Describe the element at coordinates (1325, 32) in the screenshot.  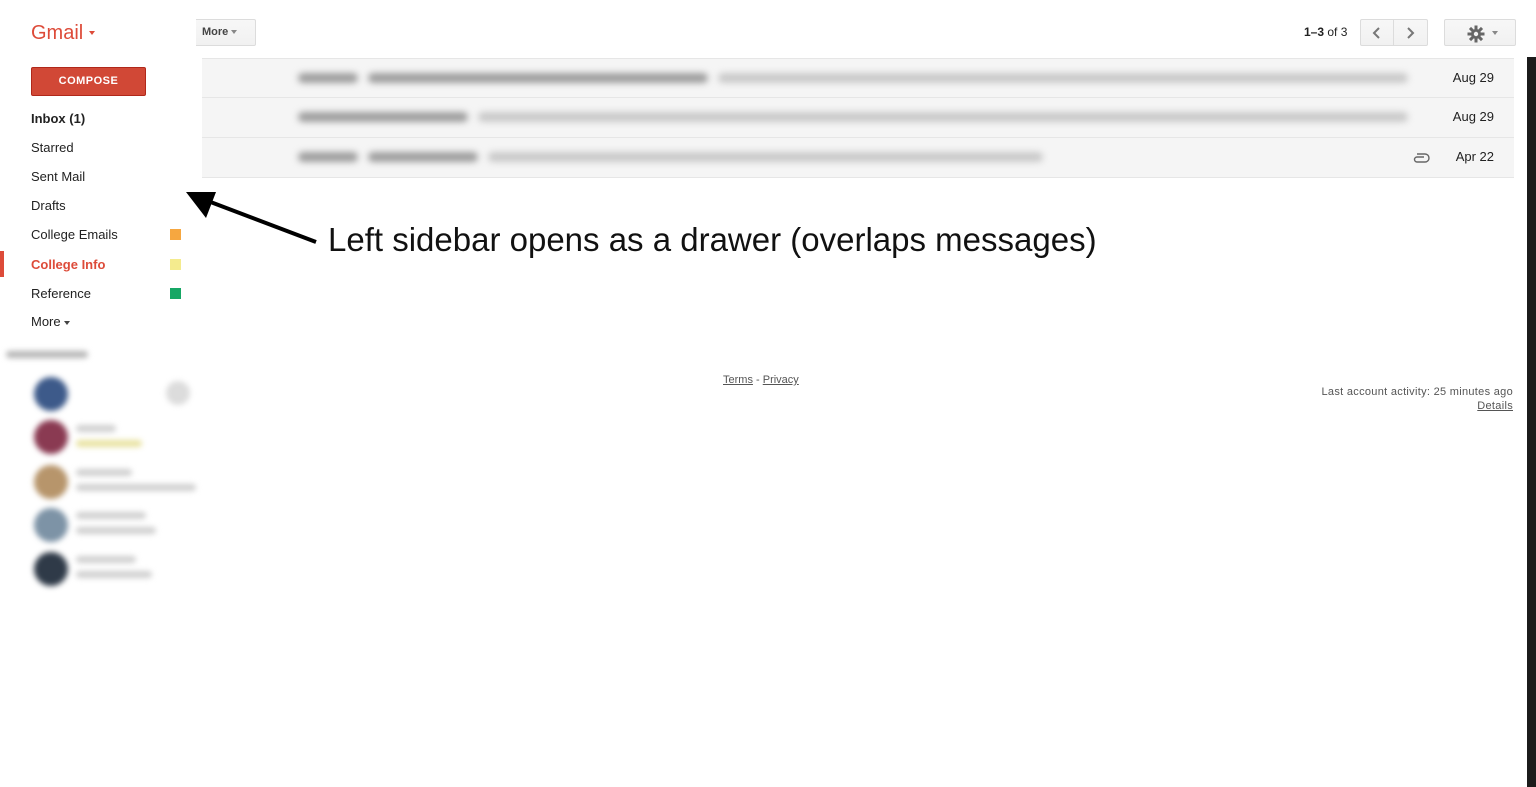
I see `pagination-info: 1–3 of 3` at that location.